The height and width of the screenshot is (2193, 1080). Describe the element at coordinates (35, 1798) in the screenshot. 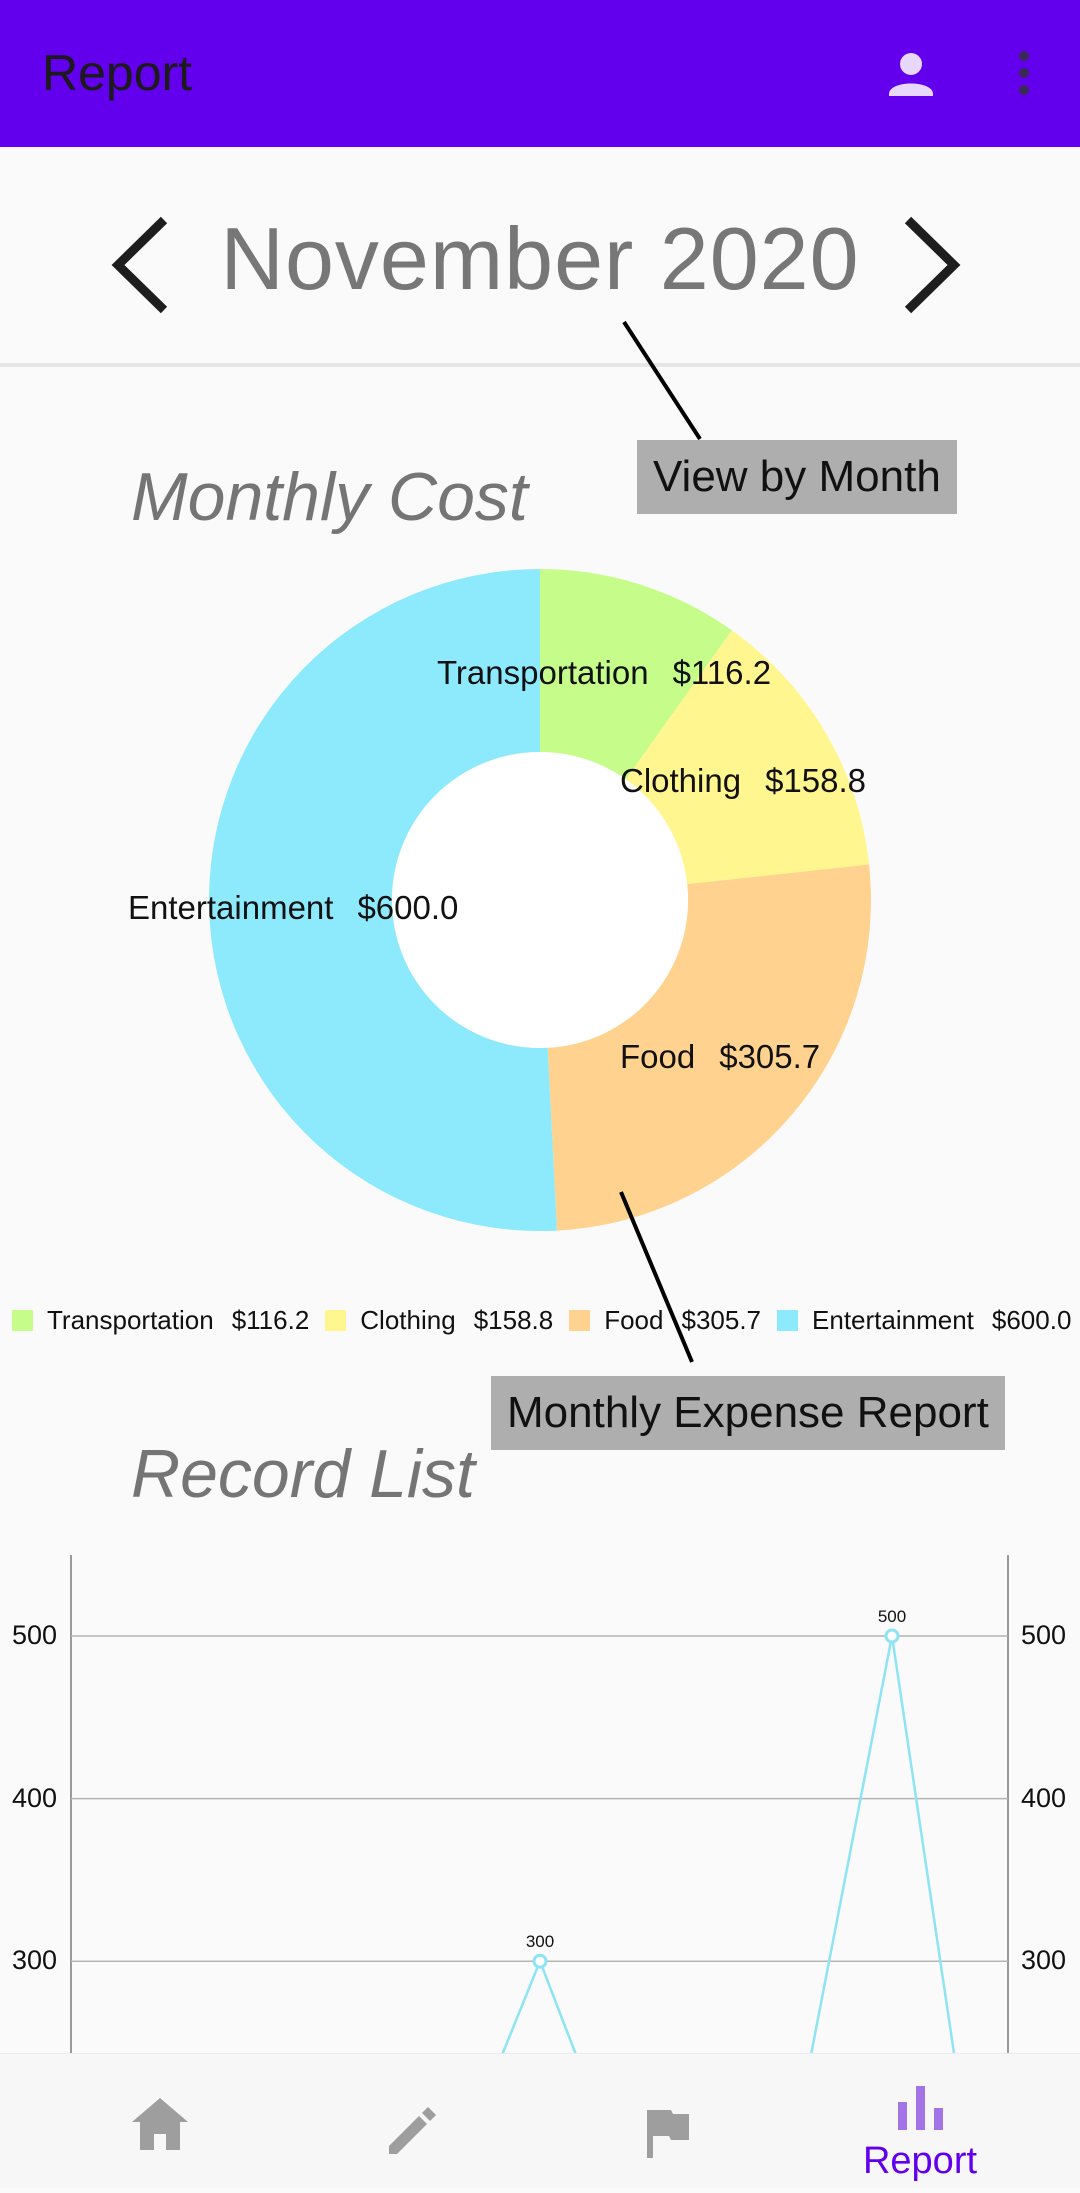

I see `y-axis-left-tick: 400` at that location.